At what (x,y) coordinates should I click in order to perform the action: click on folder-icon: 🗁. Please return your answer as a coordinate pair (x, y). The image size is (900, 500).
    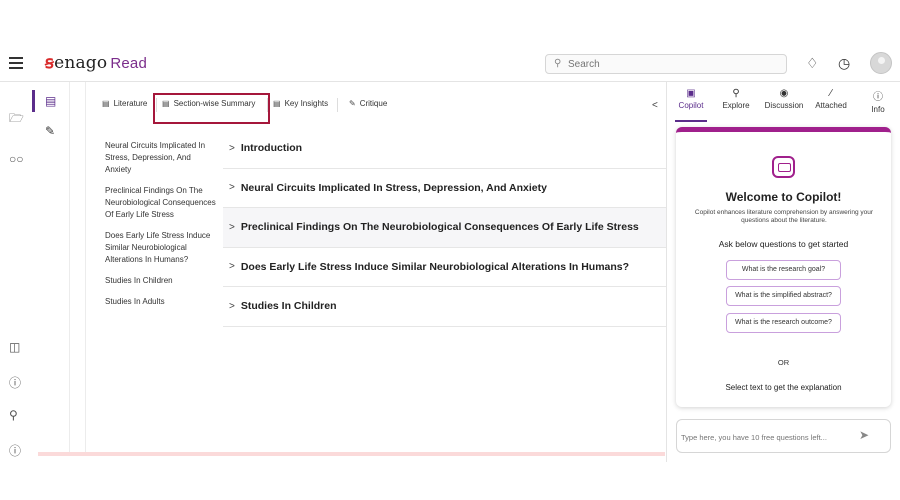
    Looking at the image, I should click on (16, 119).